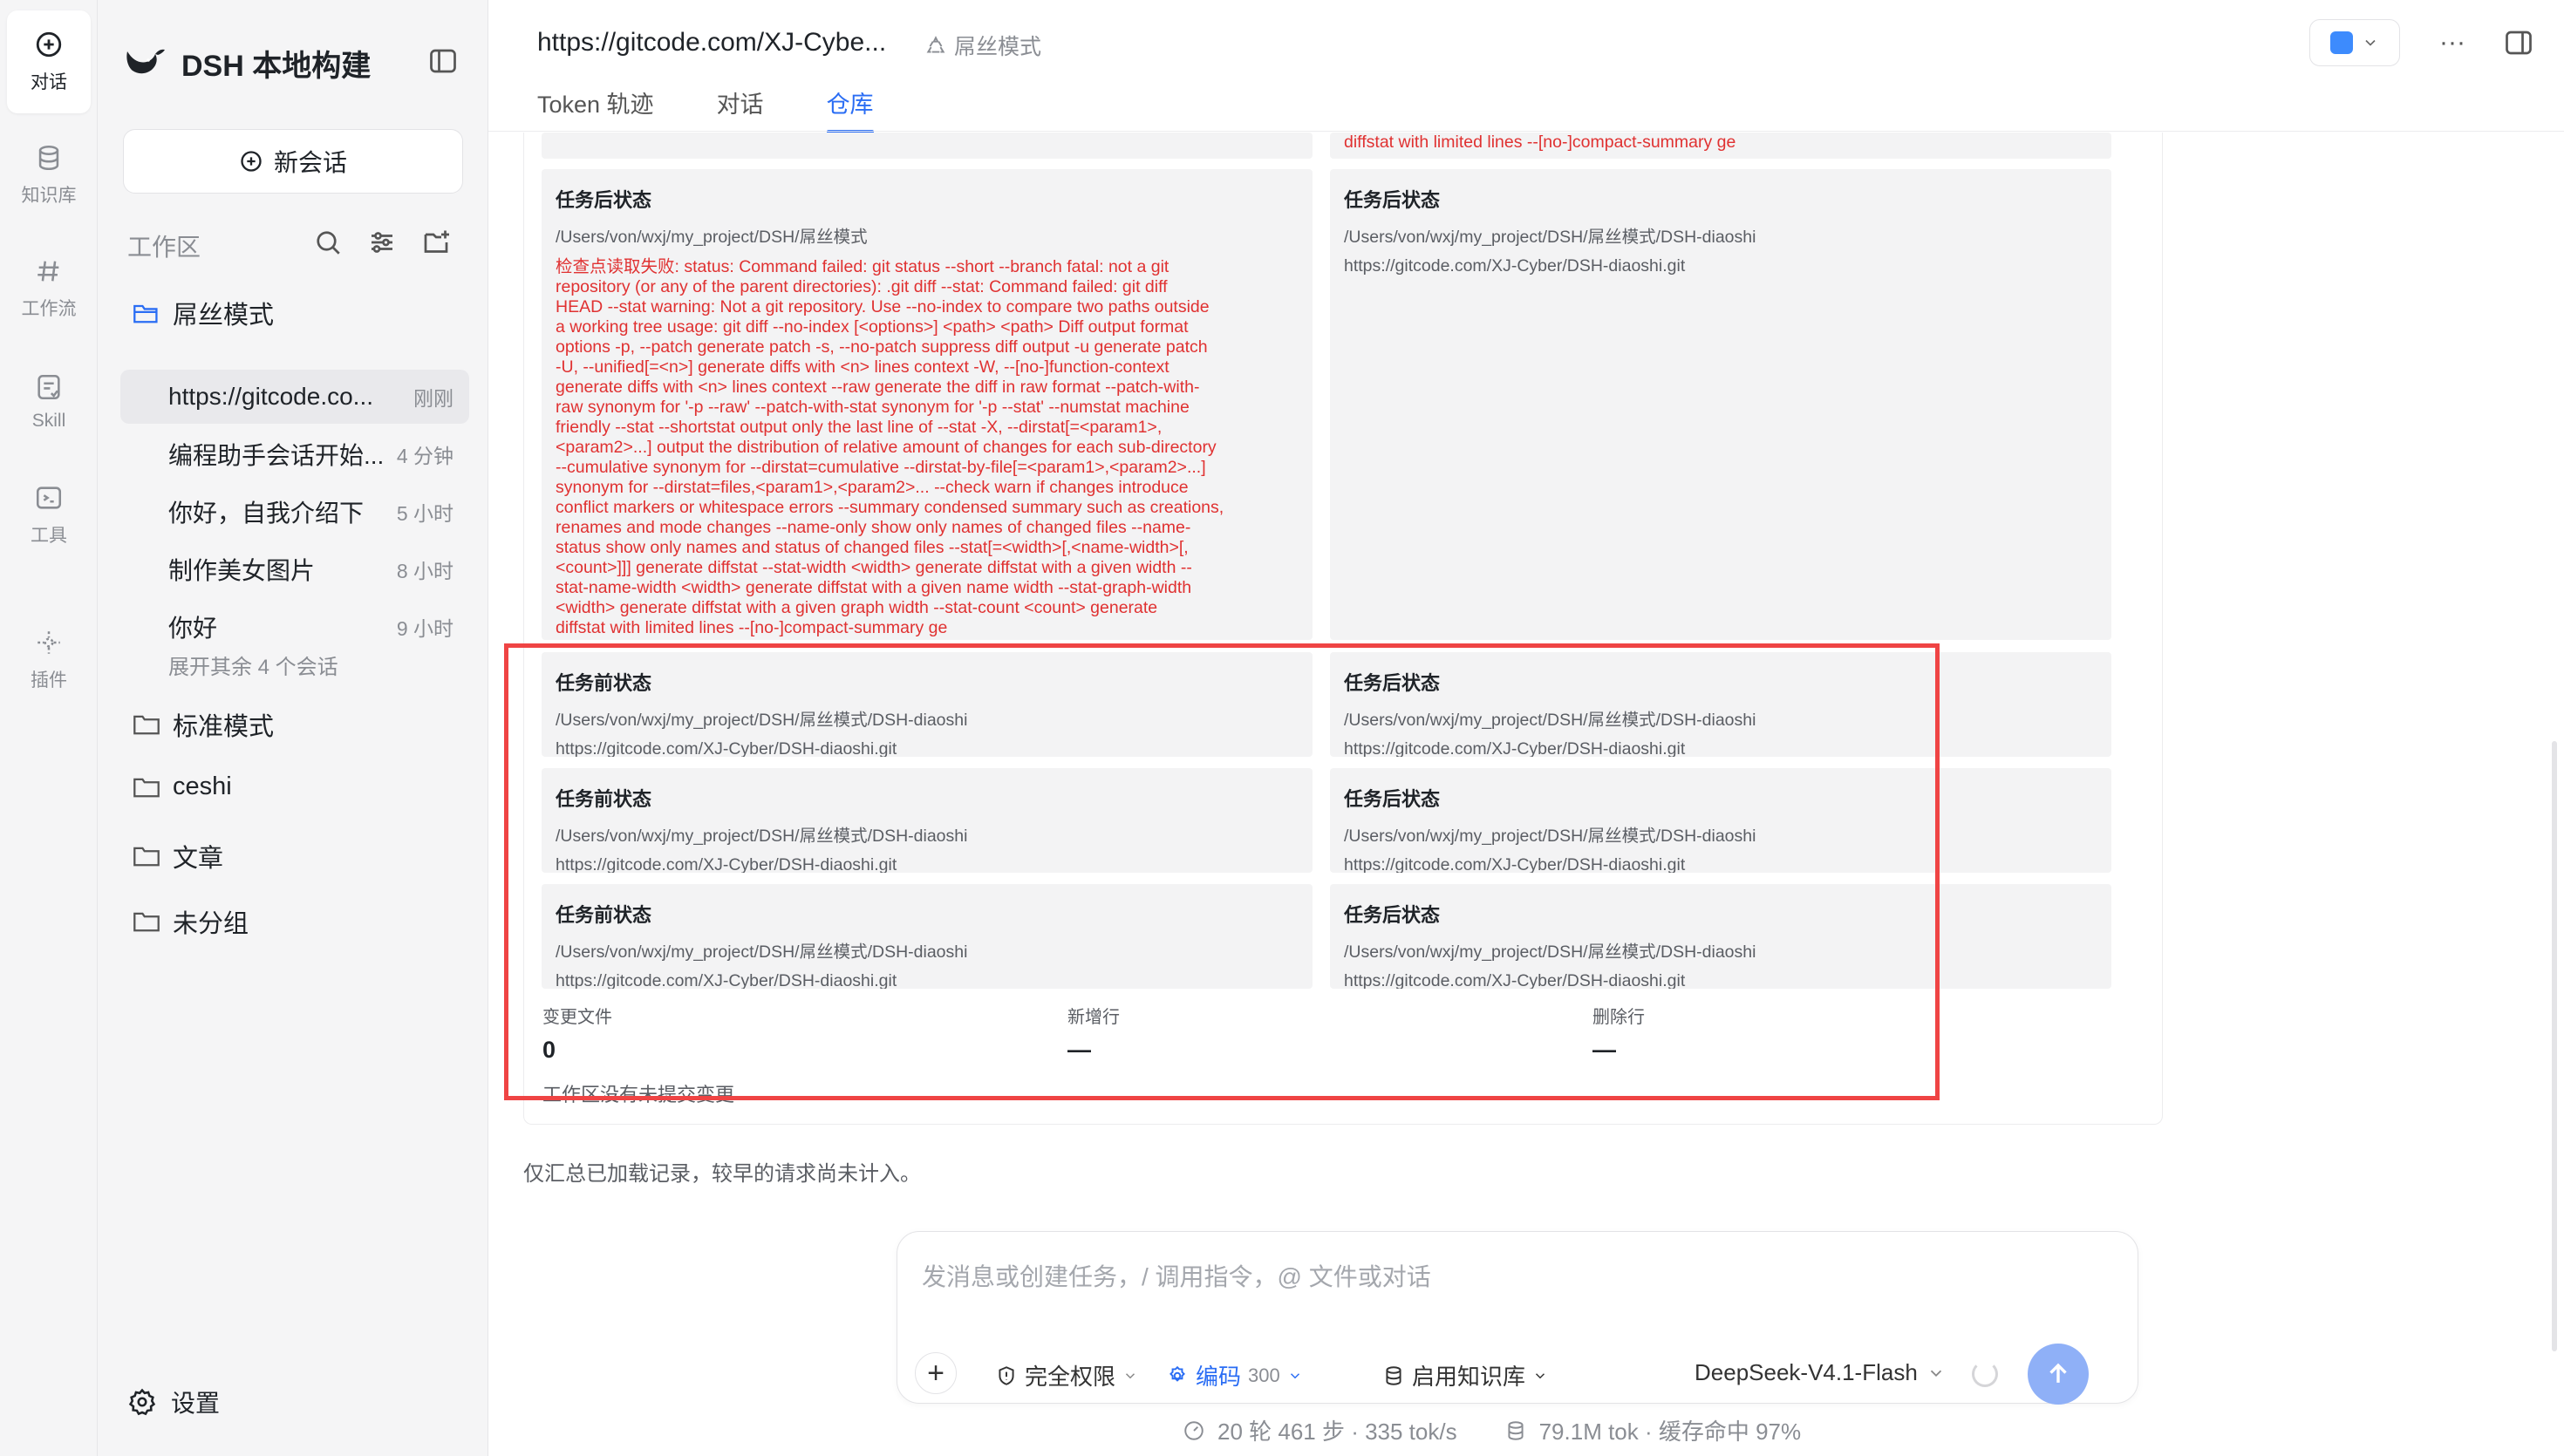  I want to click on conversation-time: 9 小时, so click(424, 628).